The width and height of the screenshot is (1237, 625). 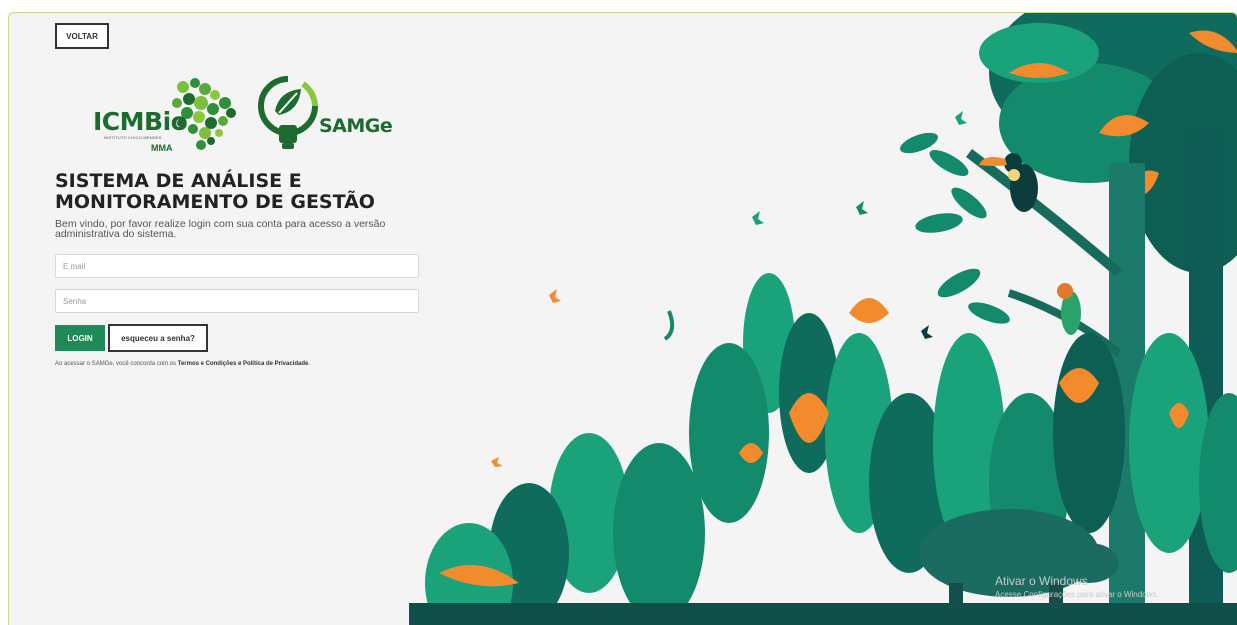 What do you see at coordinates (356, 126) in the screenshot?
I see `samge-wordmark: SAMGe` at bounding box center [356, 126].